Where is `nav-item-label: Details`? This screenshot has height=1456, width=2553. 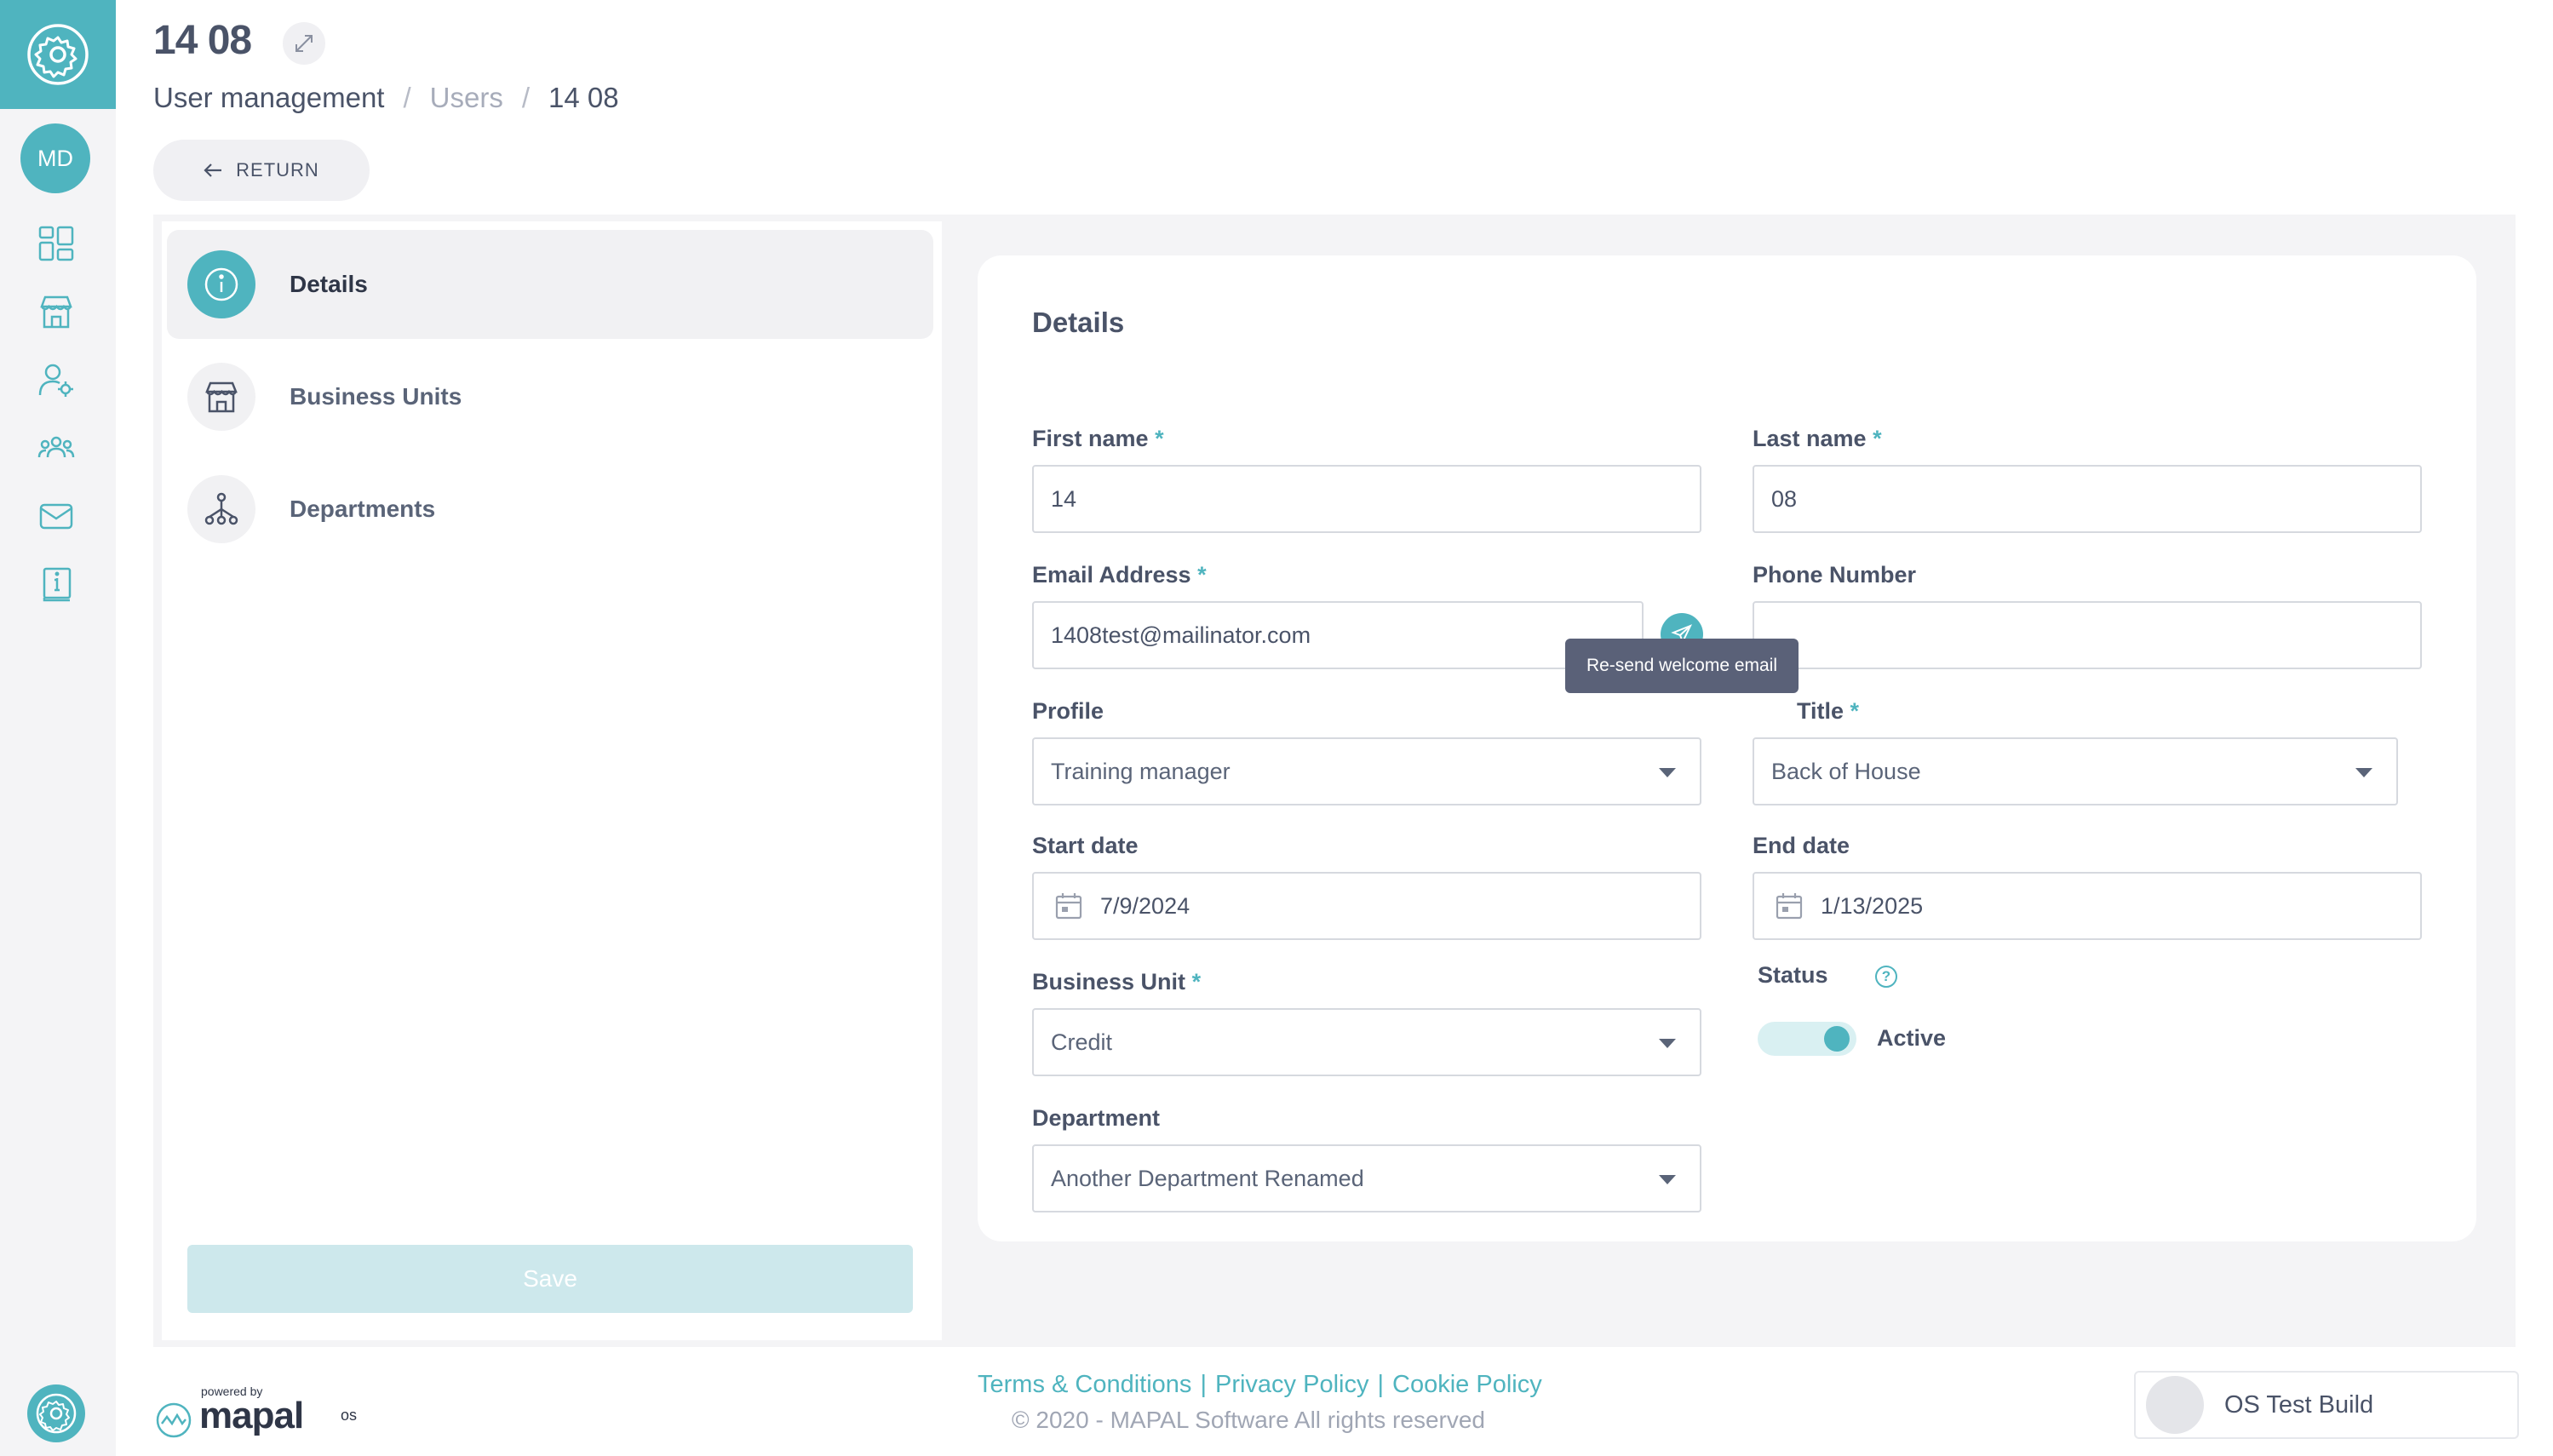
nav-item-label: Details is located at coordinates (329, 284).